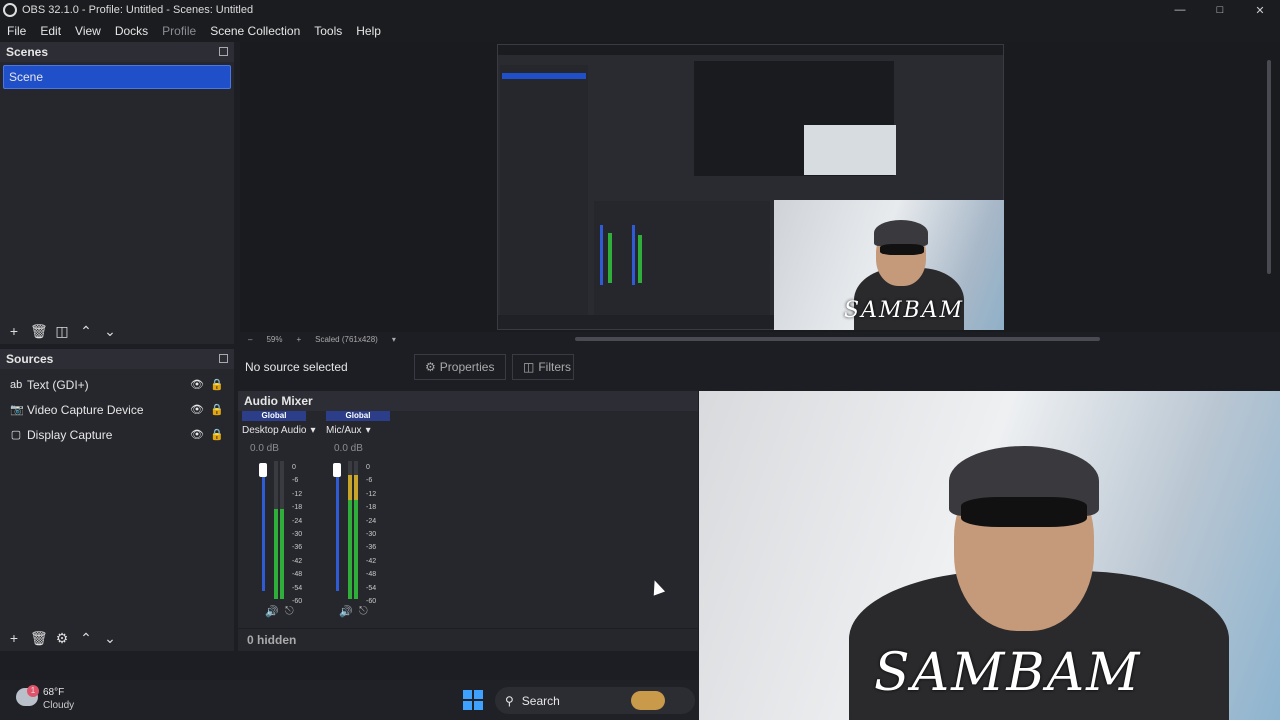 Image resolution: width=1280 pixels, height=720 pixels. I want to click on scenes-toolbar: + 🗑 ◫ ⌃ ⌄, so click(59, 331).